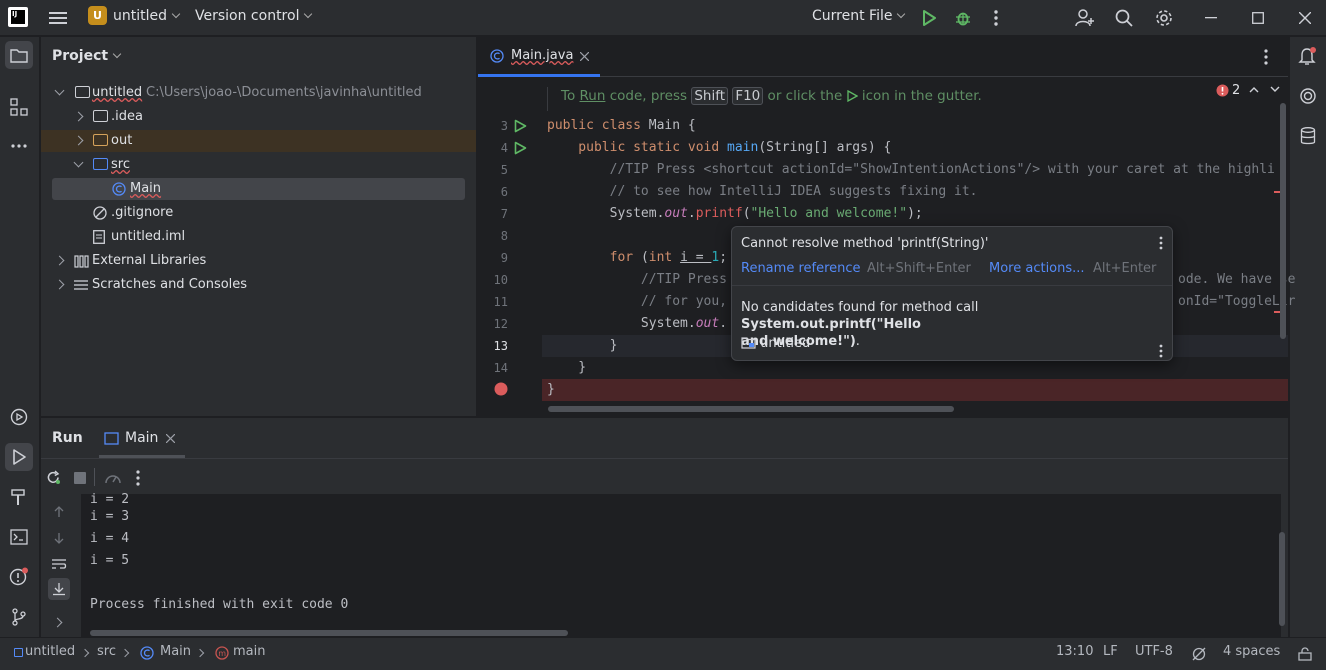 The image size is (1326, 670). I want to click on popup-footer-menu-icon, so click(1161, 351).